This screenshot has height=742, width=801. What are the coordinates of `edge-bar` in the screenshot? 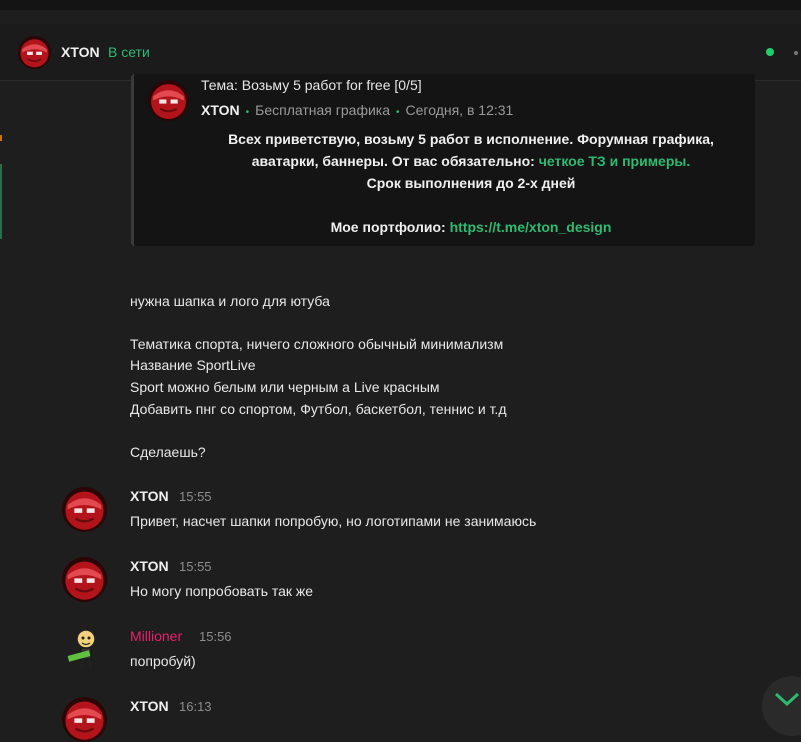 It's located at (1, 201).